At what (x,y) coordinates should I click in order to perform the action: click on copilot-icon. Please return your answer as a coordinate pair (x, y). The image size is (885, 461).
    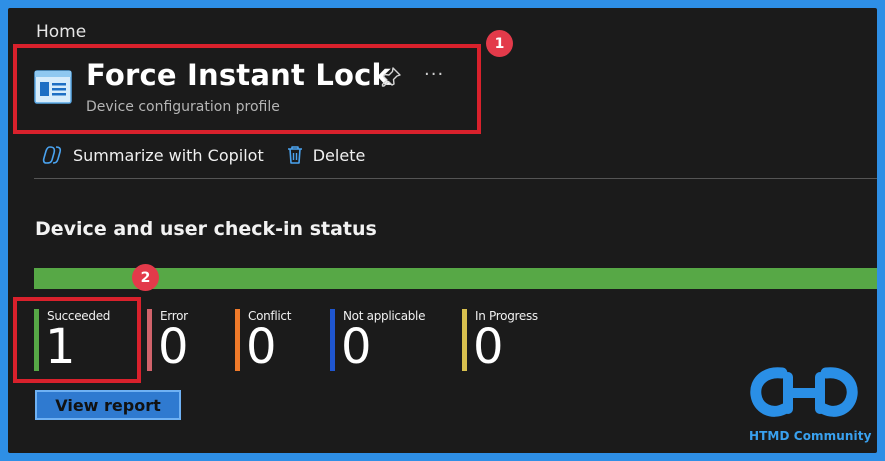
    Looking at the image, I should click on (52, 155).